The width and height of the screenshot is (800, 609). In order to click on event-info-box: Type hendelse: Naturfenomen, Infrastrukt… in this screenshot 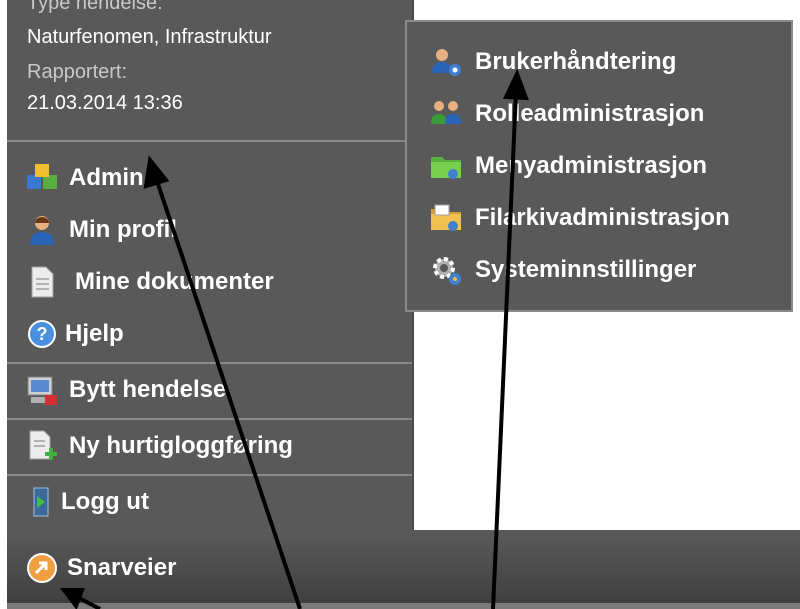, I will do `click(209, 70)`.